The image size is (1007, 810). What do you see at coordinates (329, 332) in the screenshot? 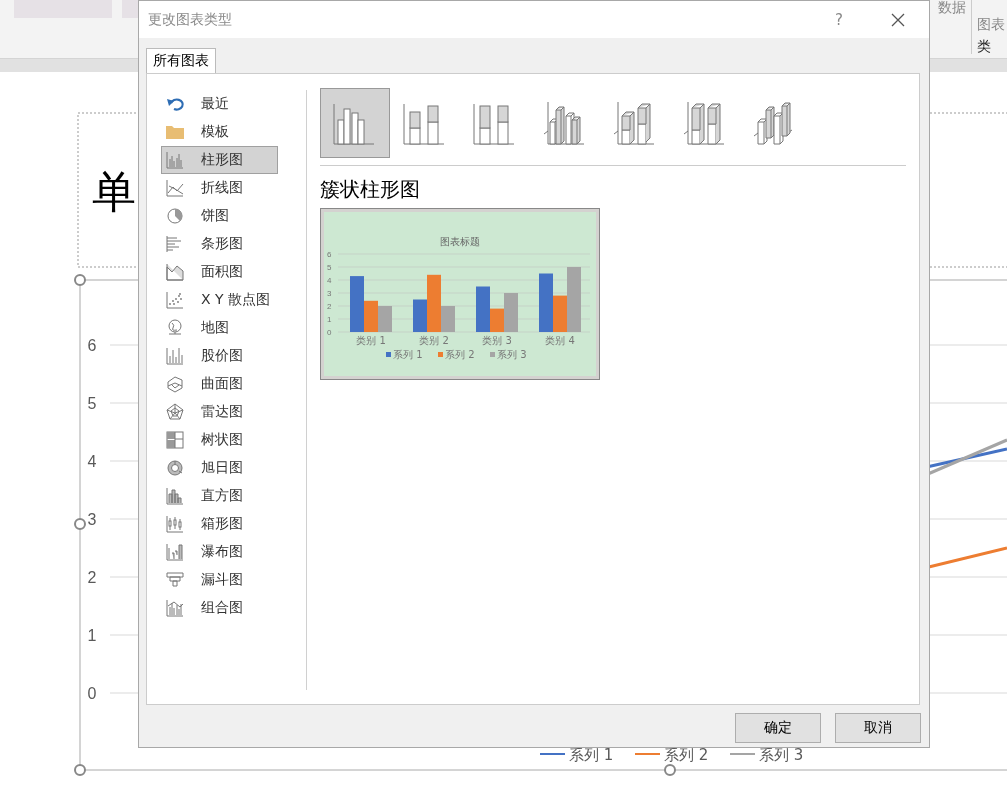
I see `tick-label: 0` at bounding box center [329, 332].